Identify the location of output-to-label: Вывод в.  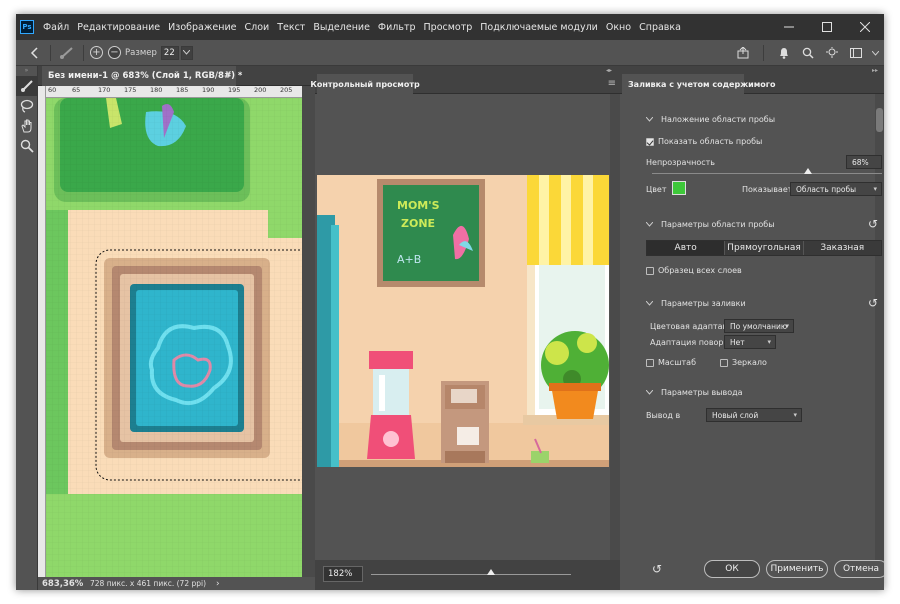
(663, 415).